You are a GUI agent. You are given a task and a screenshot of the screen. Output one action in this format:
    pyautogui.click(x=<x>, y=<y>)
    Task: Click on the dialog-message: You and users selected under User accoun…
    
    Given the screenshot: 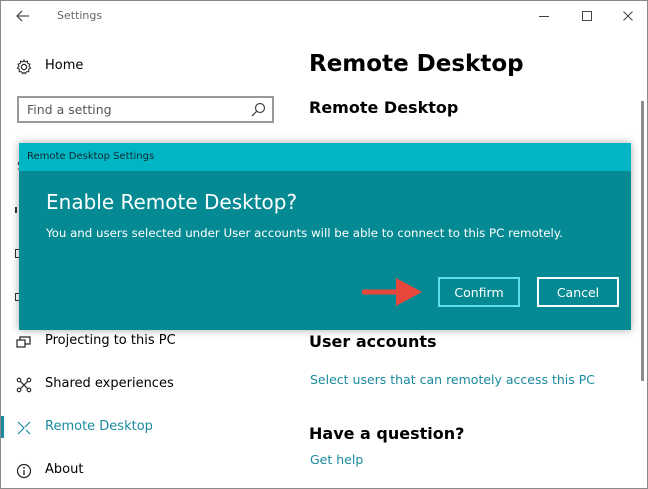 What is the action you would take?
    pyautogui.click(x=304, y=233)
    